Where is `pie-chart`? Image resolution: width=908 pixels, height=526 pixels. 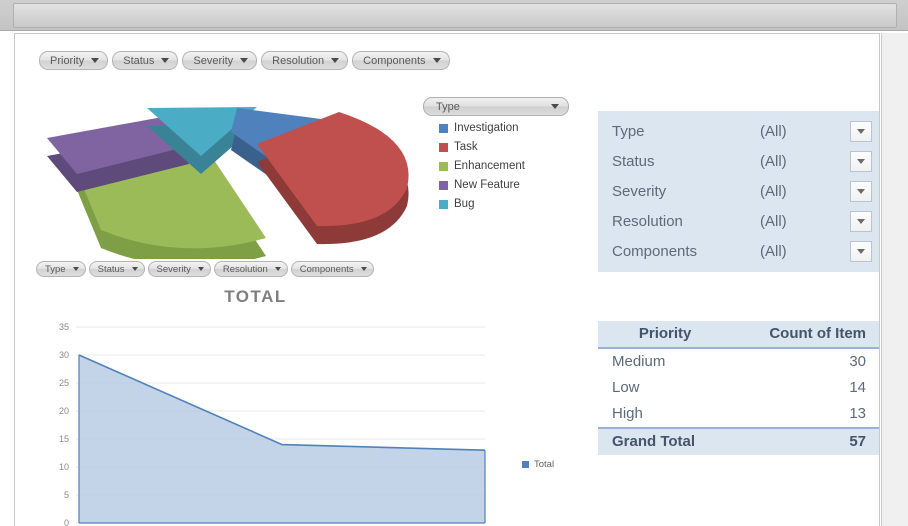
pie-chart is located at coordinates (229, 176).